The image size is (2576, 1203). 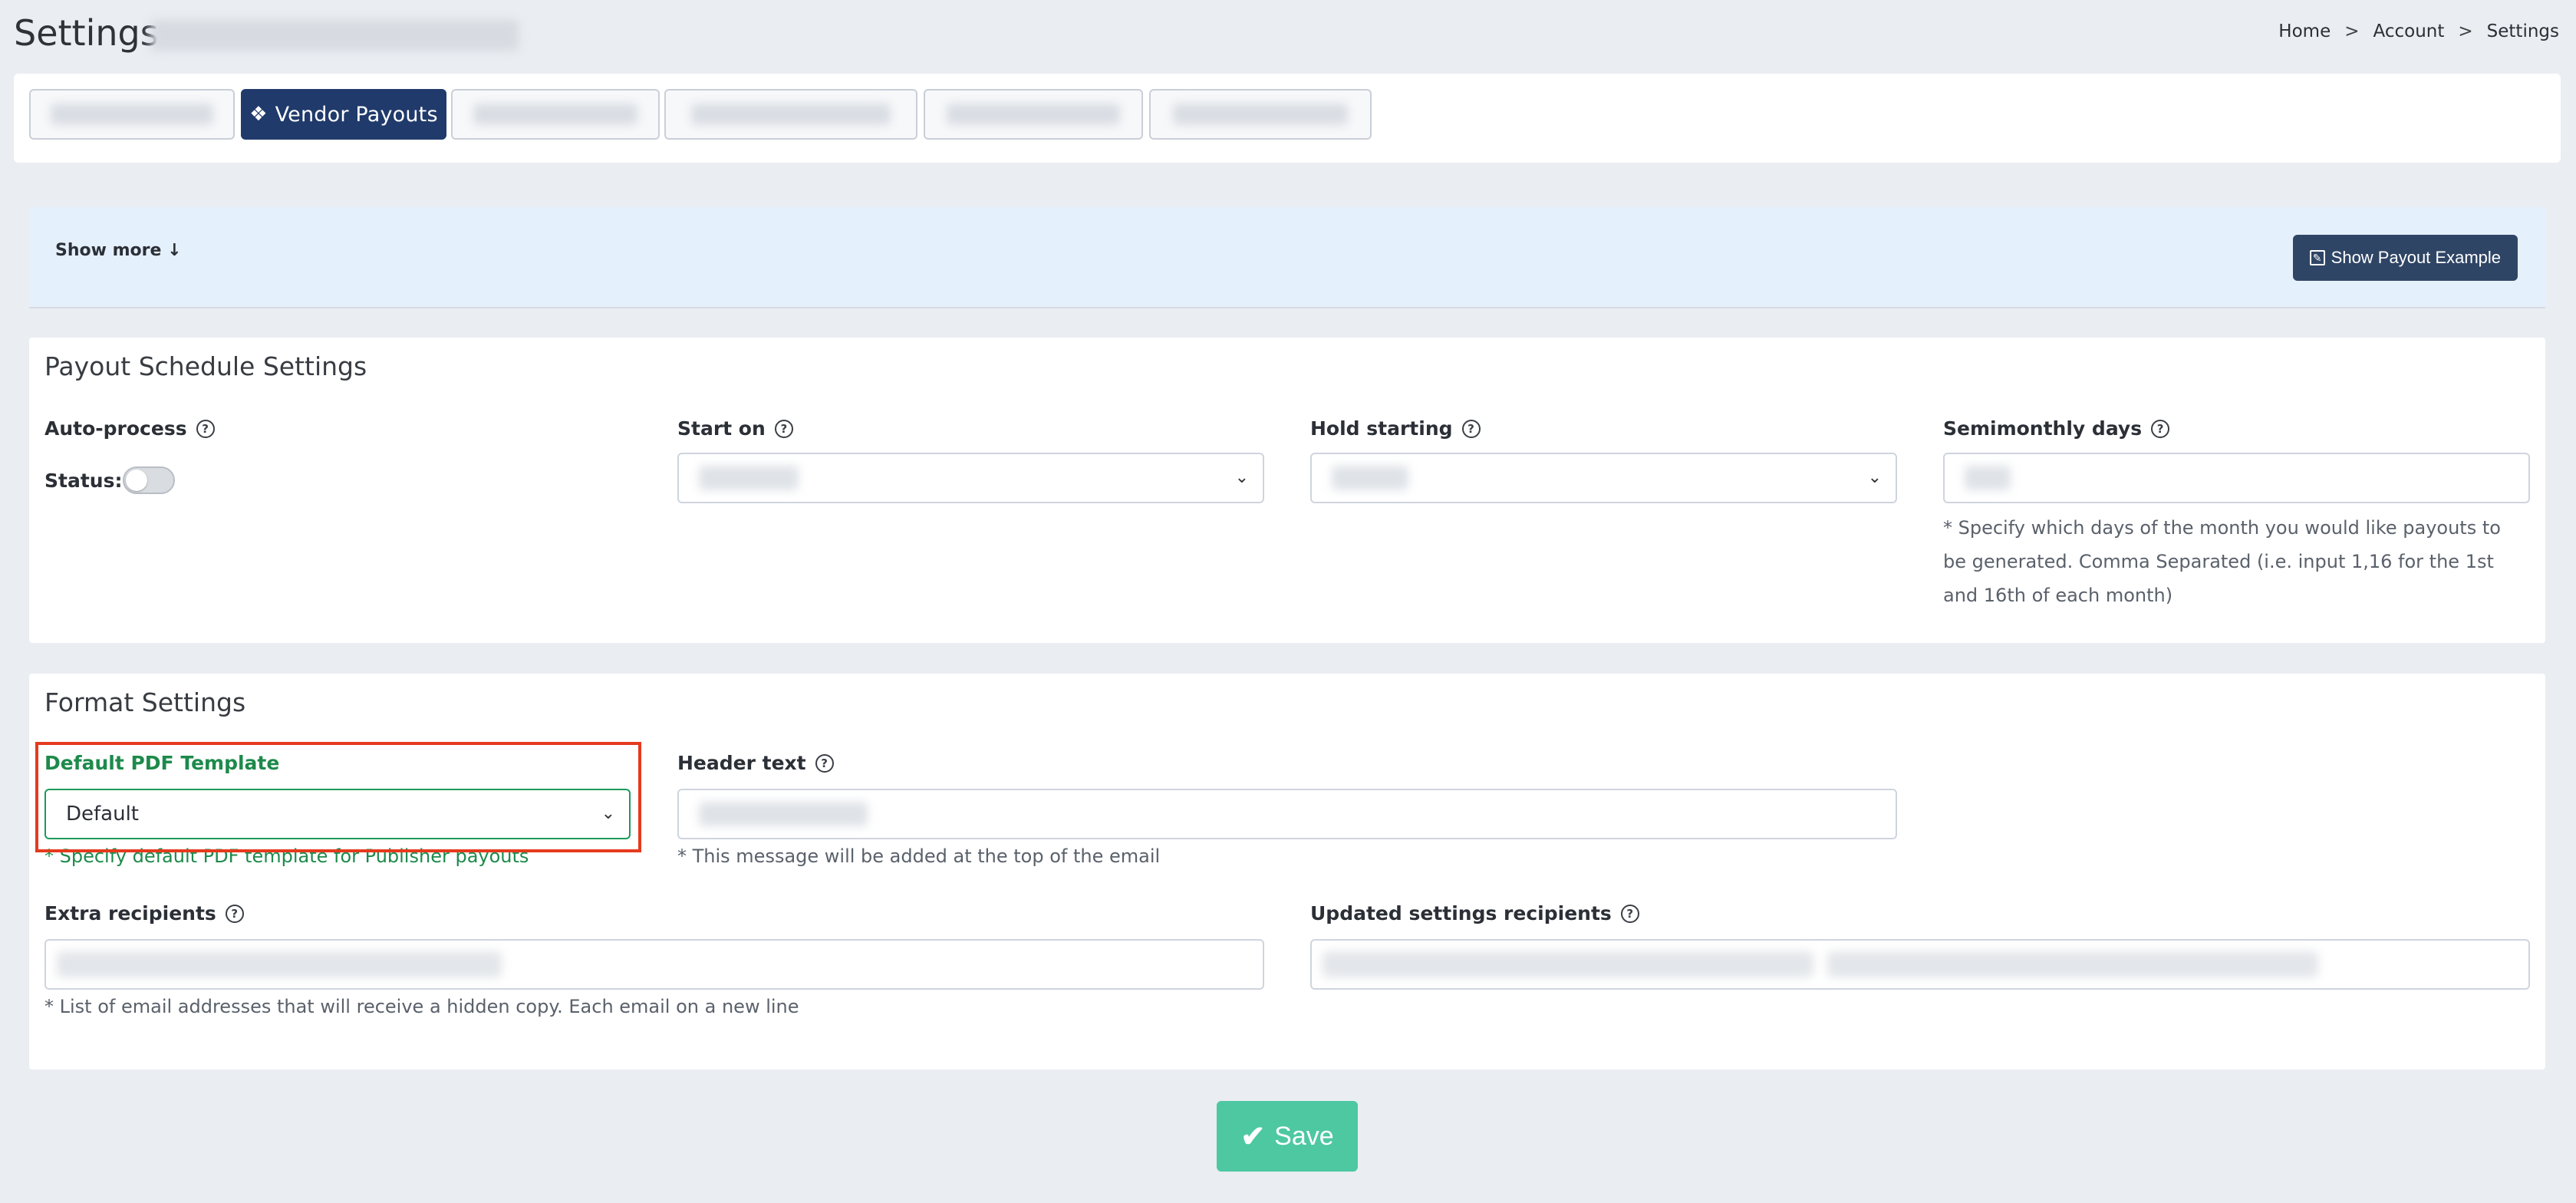 I want to click on semimonthly-days-label: Semimonthly days ?, so click(x=2056, y=428).